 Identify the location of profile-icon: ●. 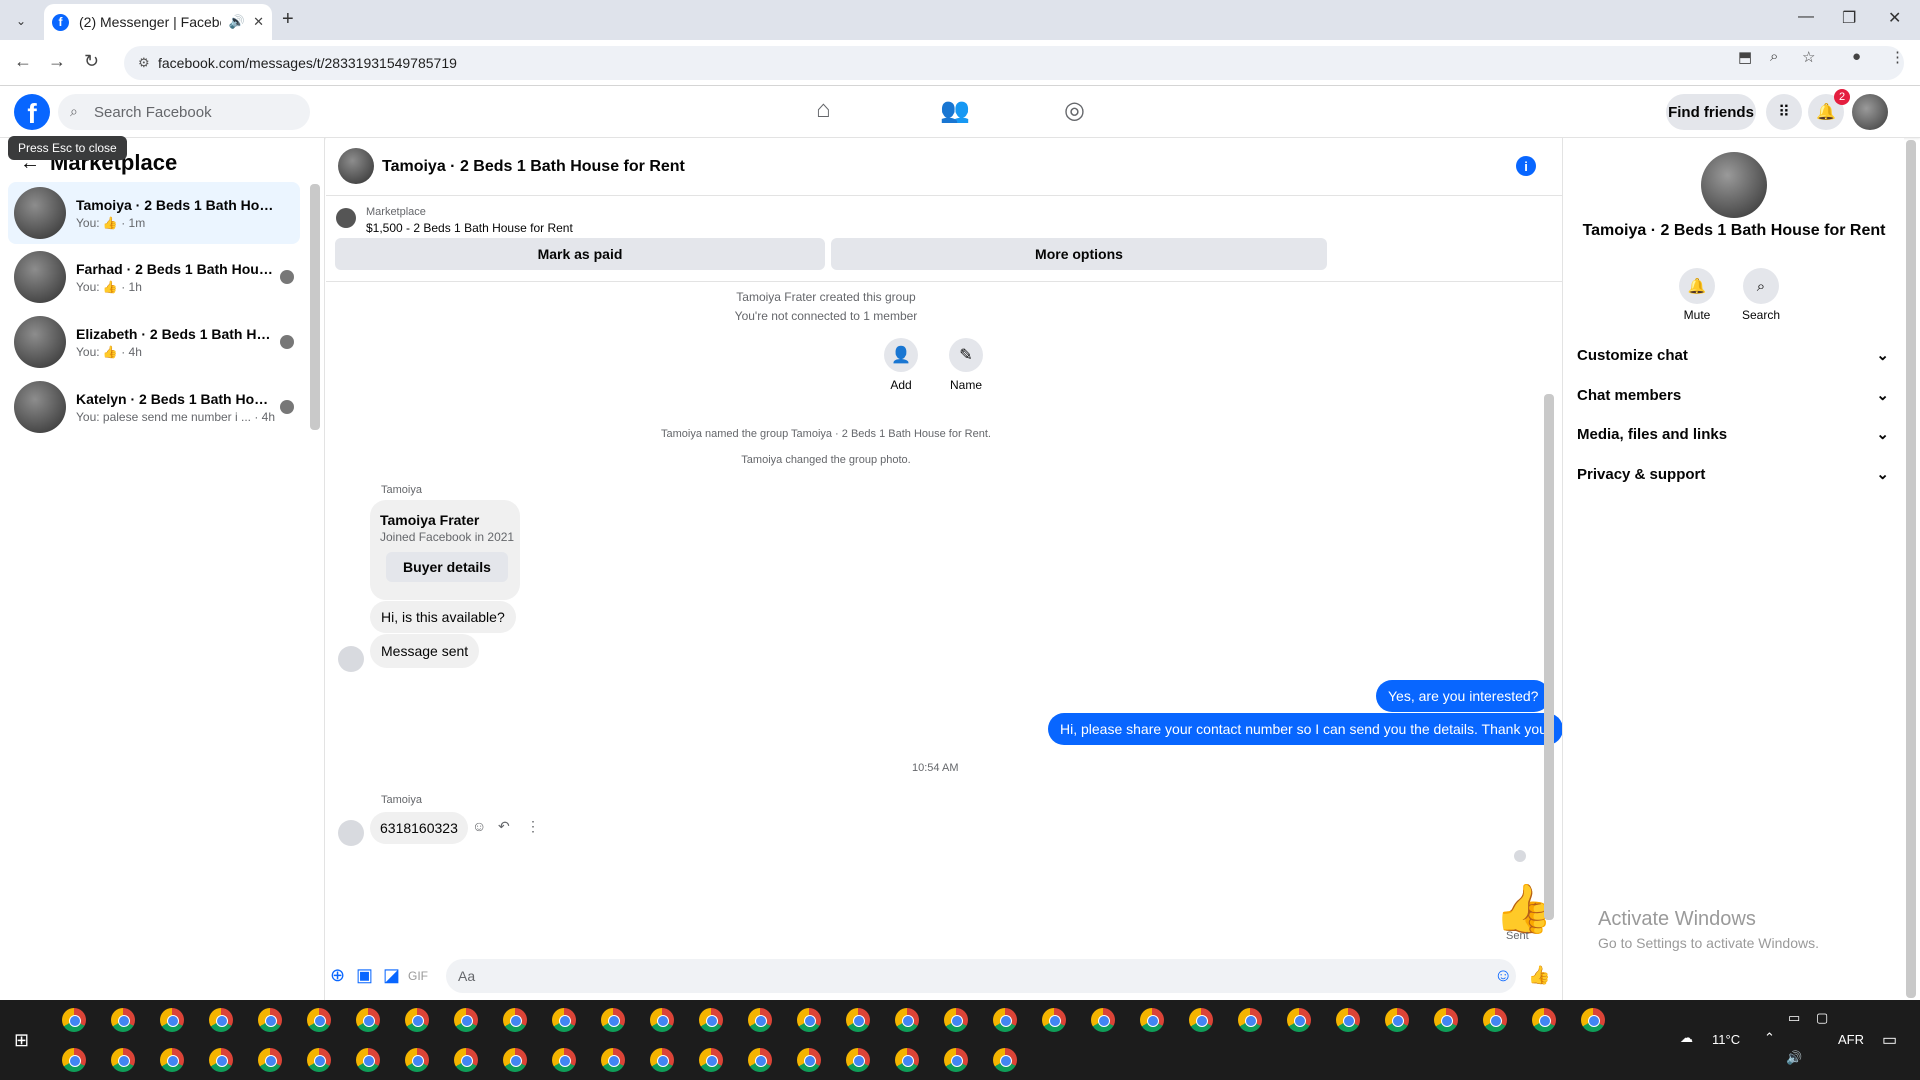
(1856, 56).